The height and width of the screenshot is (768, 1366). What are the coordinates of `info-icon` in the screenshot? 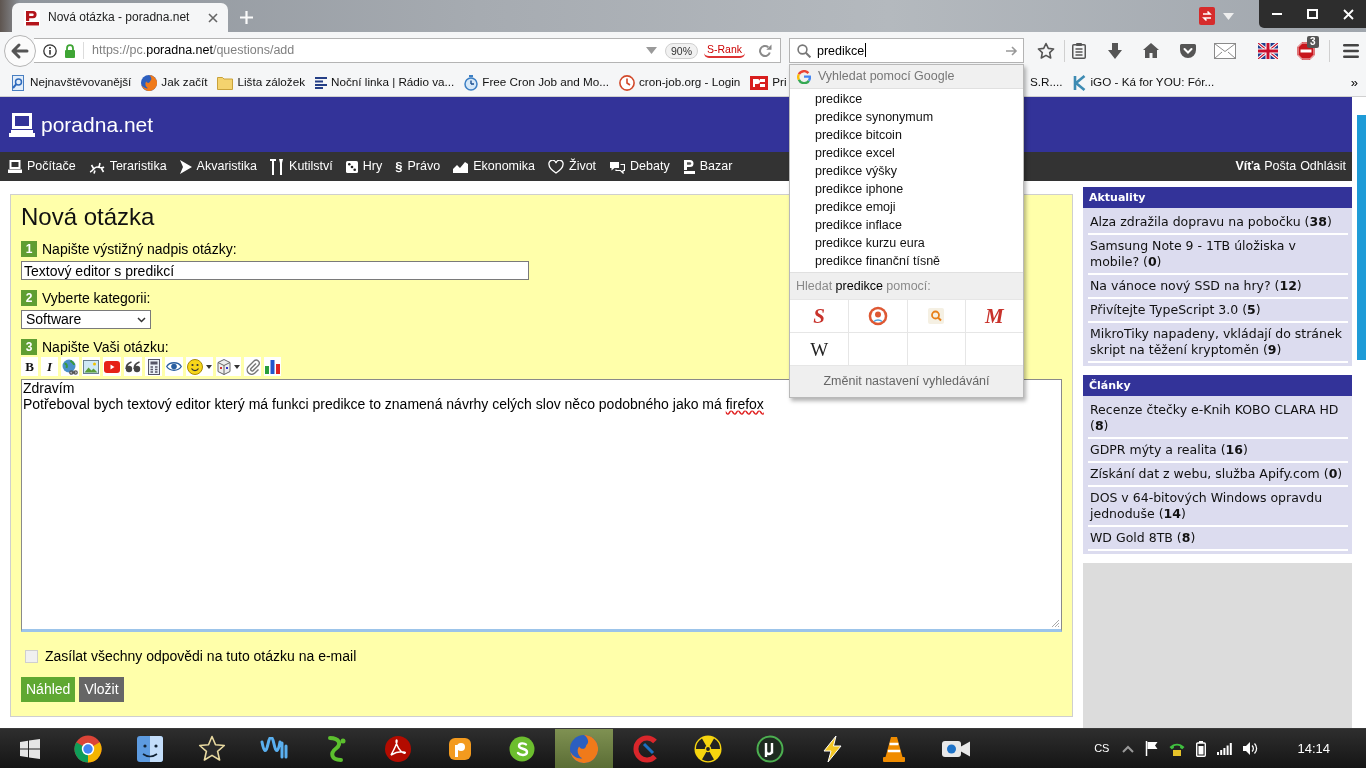 It's located at (50, 50).